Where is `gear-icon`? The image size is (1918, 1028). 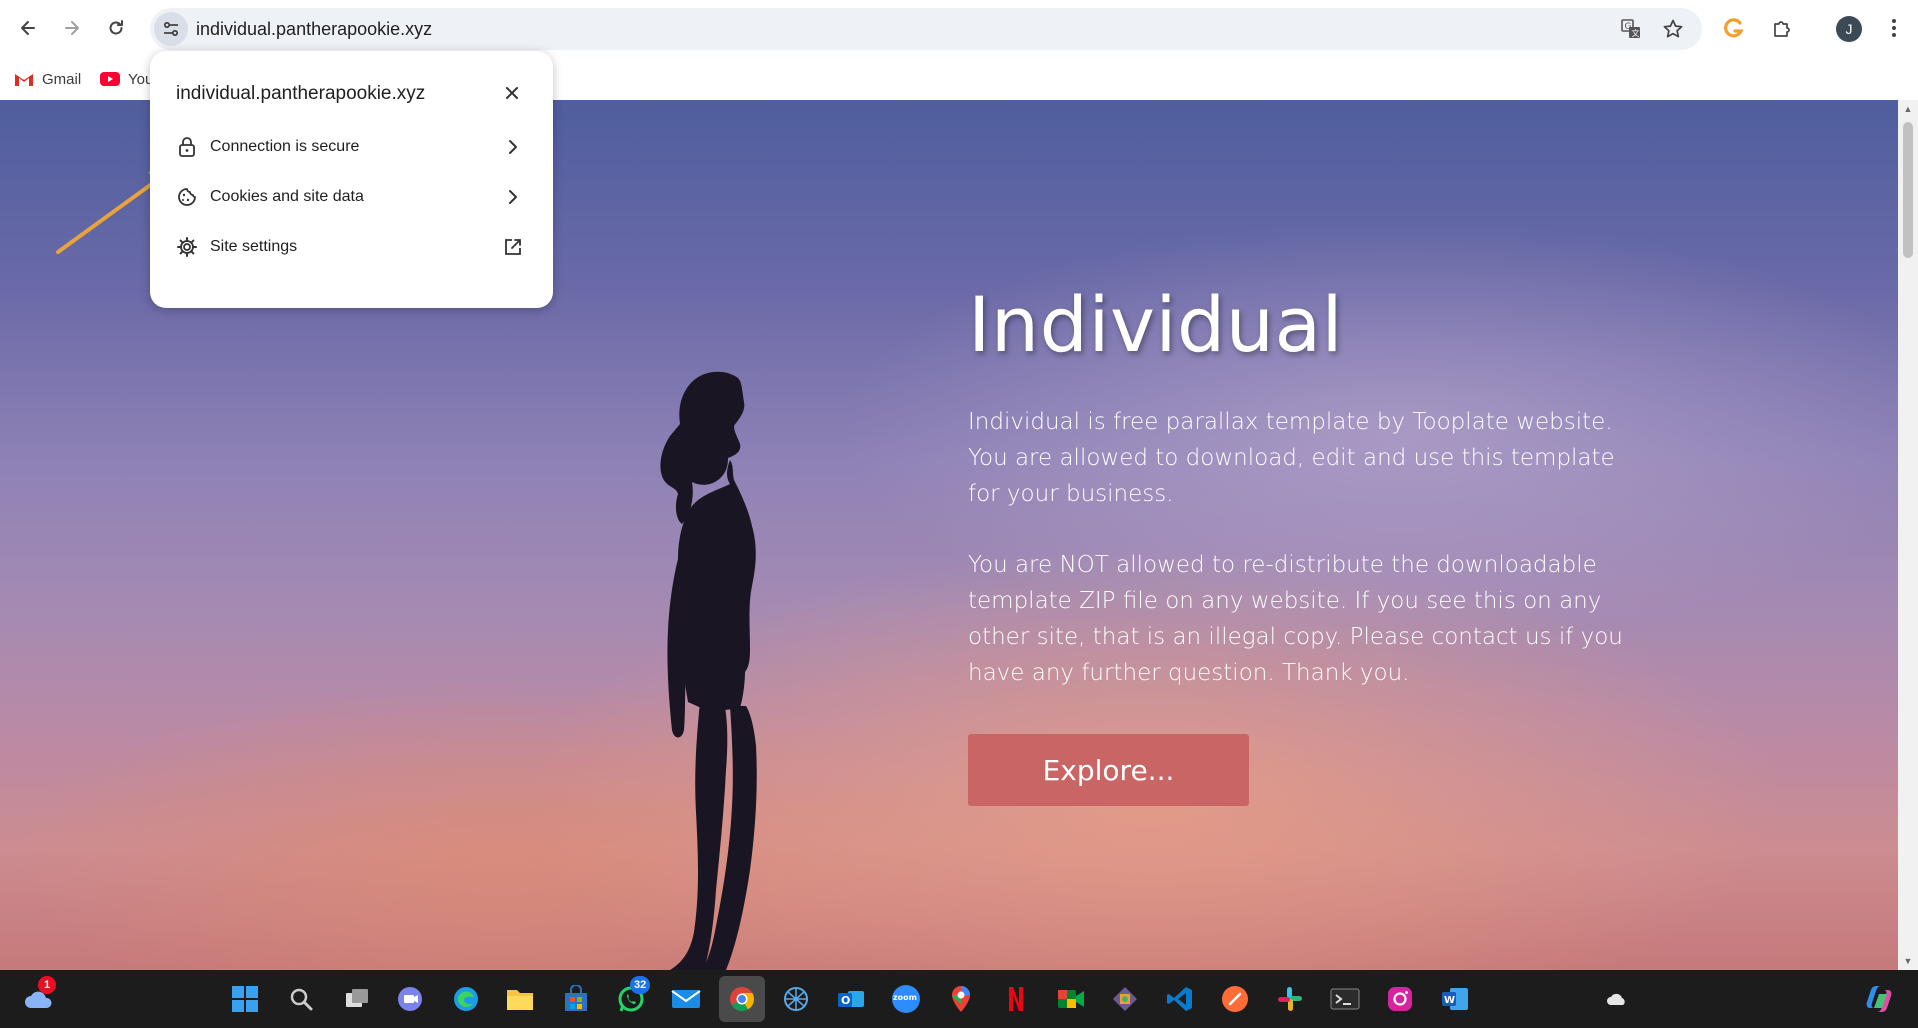
gear-icon is located at coordinates (187, 247).